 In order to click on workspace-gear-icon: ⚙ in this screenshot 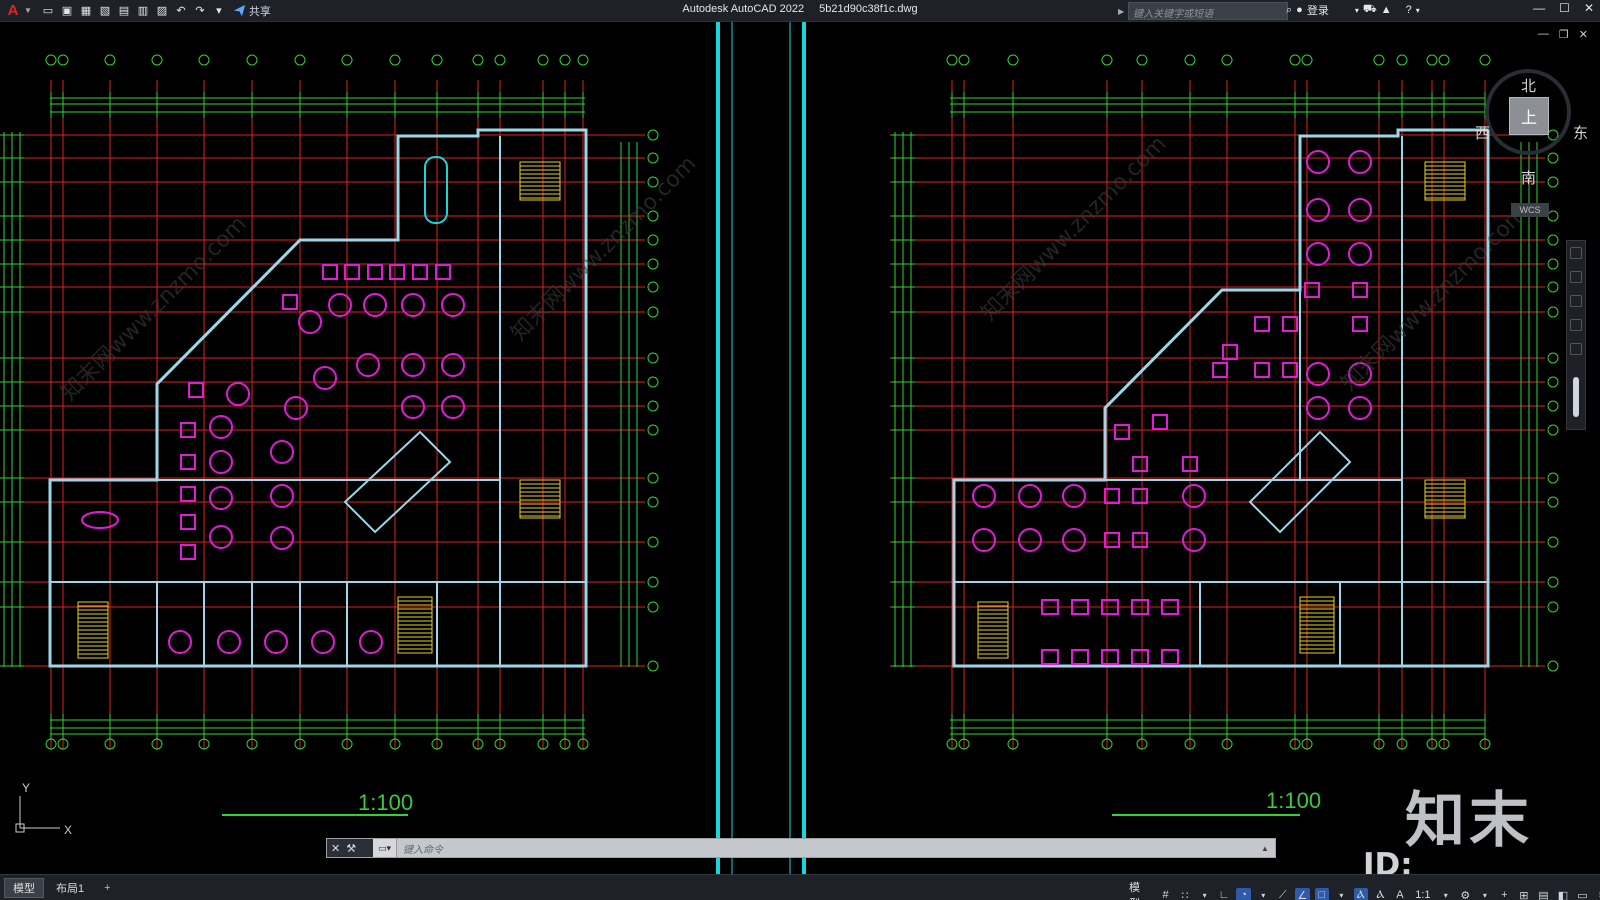, I will do `click(1465, 894)`.